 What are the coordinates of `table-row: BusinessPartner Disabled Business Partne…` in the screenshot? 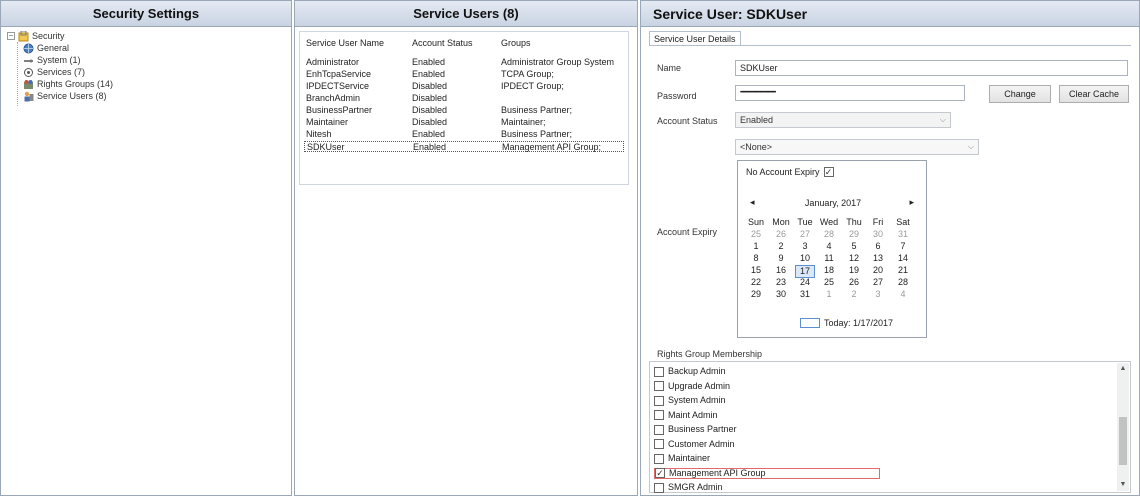 It's located at (464, 110).